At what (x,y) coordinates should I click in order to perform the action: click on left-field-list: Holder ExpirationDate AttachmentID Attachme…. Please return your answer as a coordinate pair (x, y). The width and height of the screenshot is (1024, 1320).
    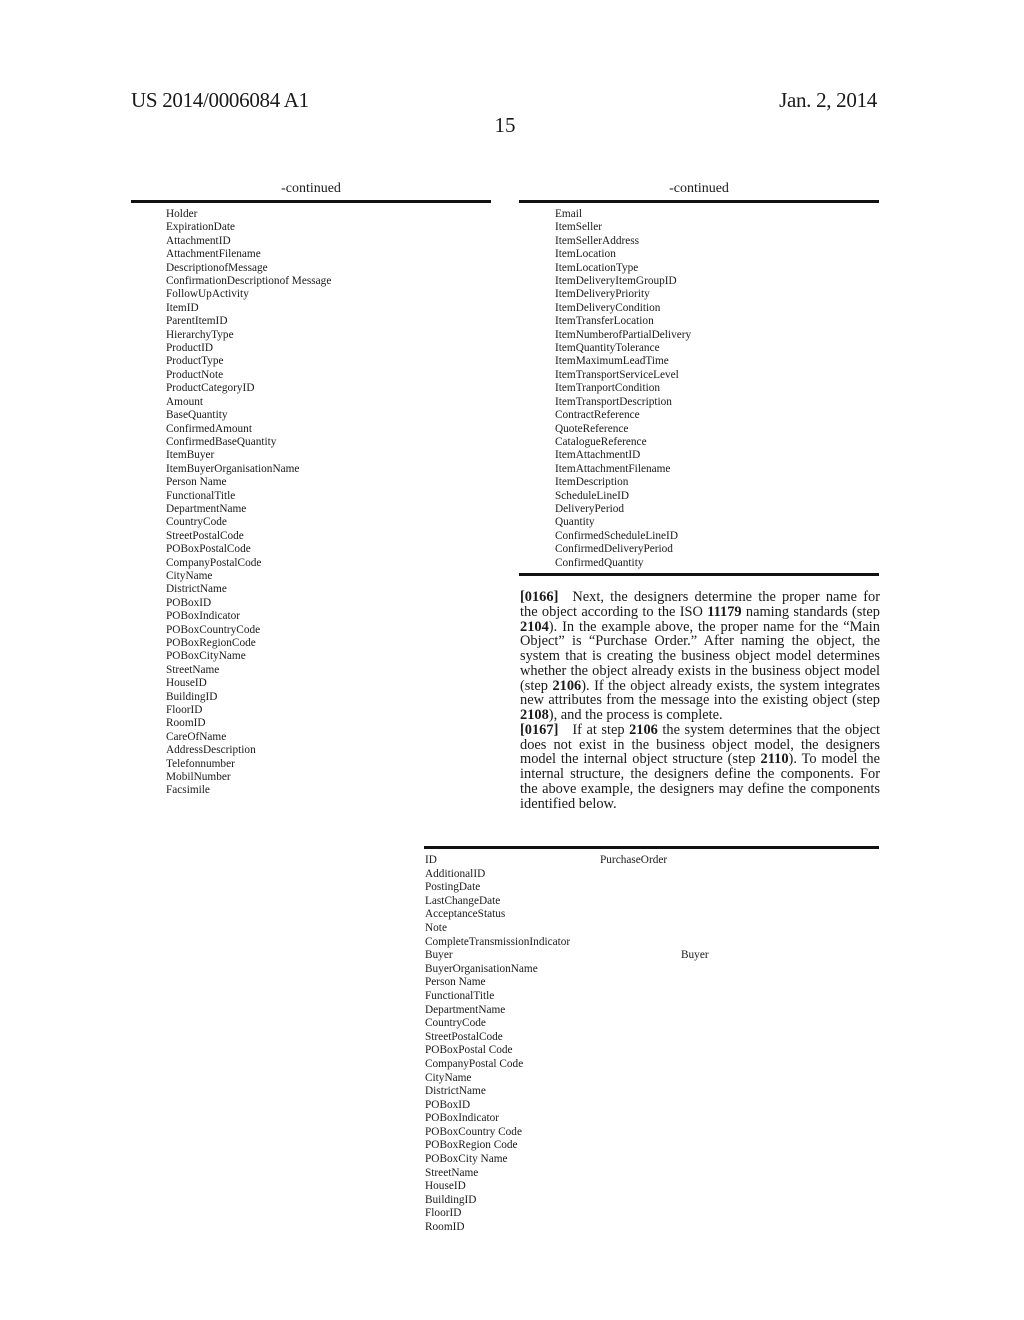
    Looking at the image, I should click on (248, 503).